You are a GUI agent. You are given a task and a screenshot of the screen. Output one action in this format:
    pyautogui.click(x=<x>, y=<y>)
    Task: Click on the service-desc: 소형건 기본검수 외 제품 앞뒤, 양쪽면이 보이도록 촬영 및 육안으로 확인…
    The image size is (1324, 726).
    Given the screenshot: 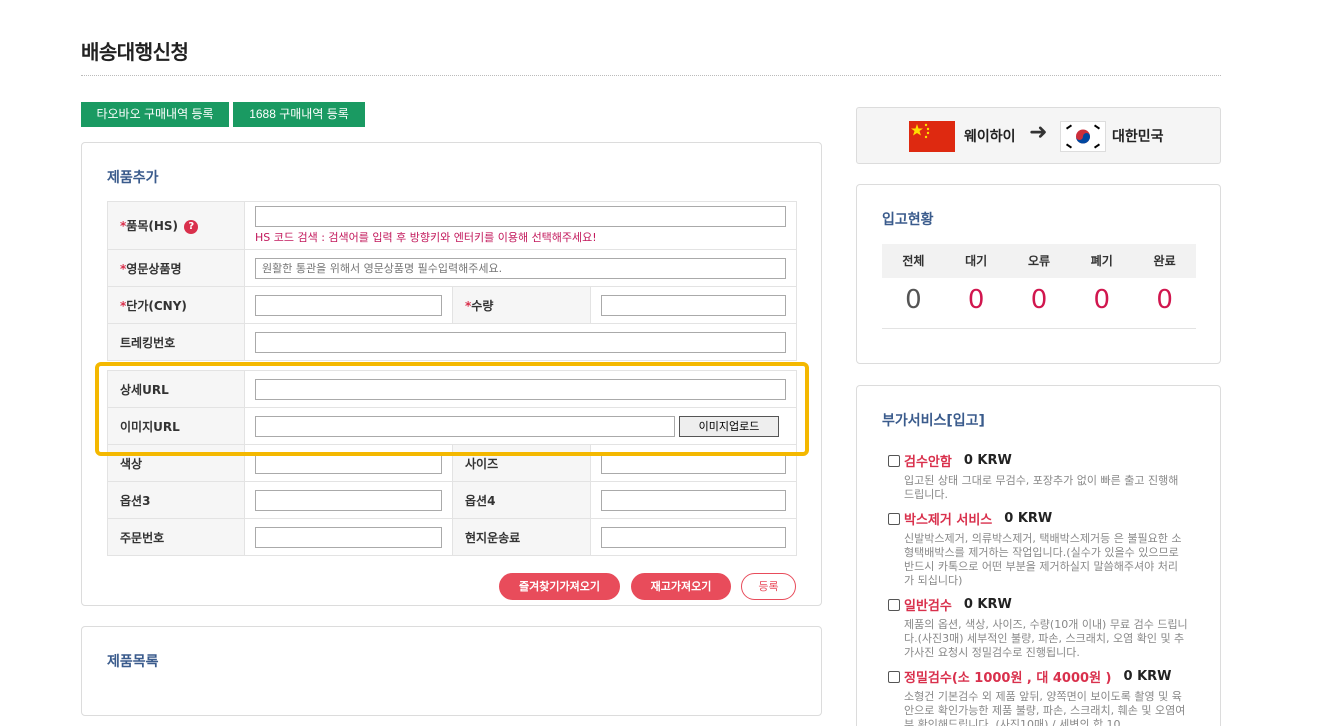 What is the action you would take?
    pyautogui.click(x=1045, y=708)
    